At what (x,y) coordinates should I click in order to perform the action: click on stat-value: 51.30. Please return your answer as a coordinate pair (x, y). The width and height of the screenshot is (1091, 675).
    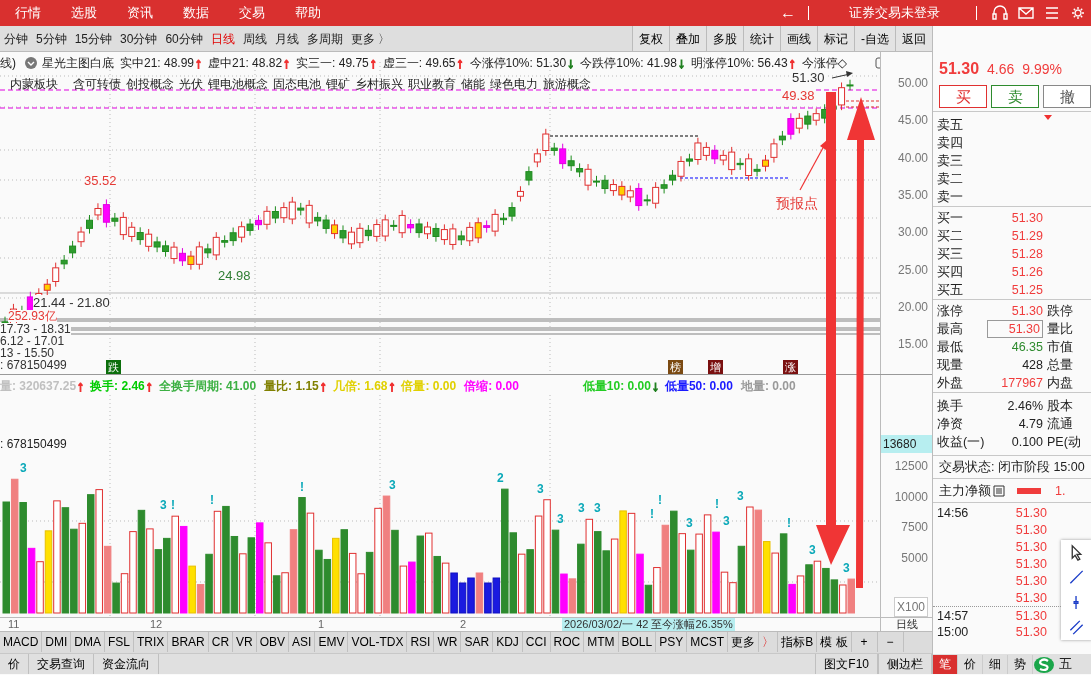
    Looking at the image, I should click on (1015, 329).